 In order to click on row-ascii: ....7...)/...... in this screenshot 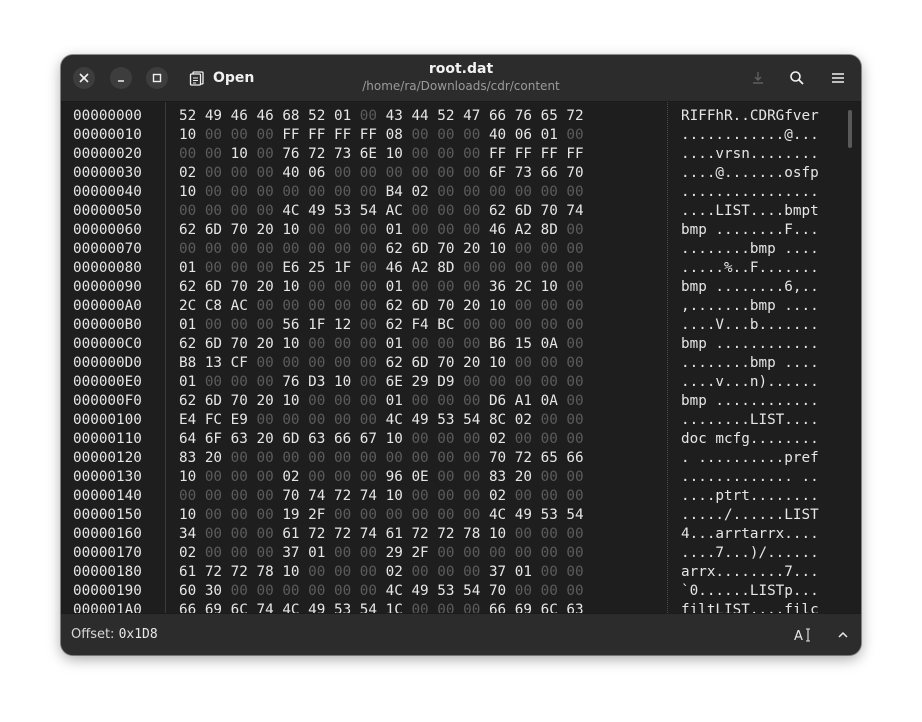, I will do `click(750, 553)`.